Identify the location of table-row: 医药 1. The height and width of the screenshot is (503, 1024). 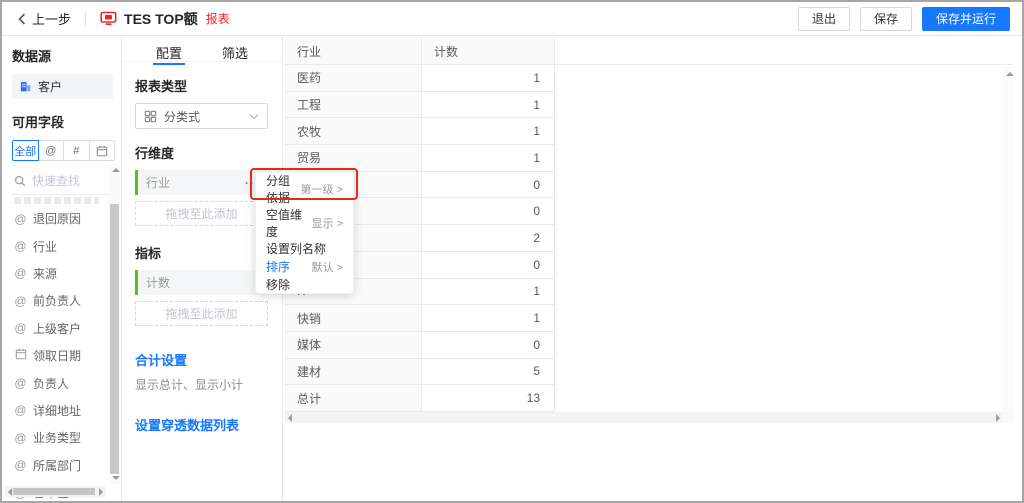
(420, 78).